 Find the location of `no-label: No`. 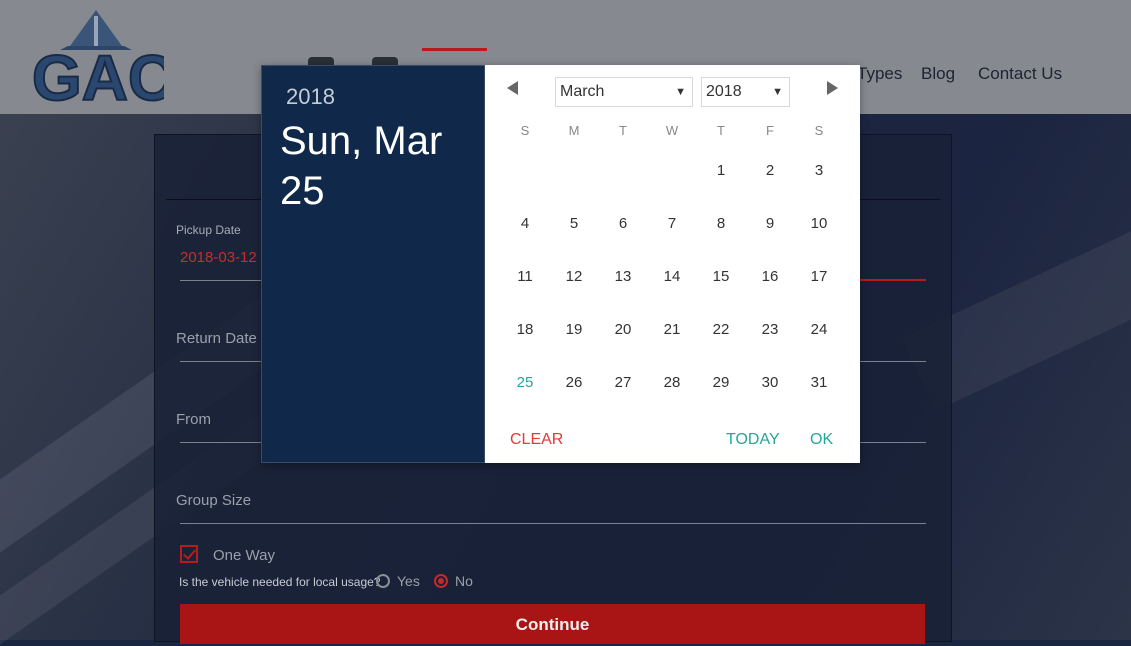

no-label: No is located at coordinates (464, 581).